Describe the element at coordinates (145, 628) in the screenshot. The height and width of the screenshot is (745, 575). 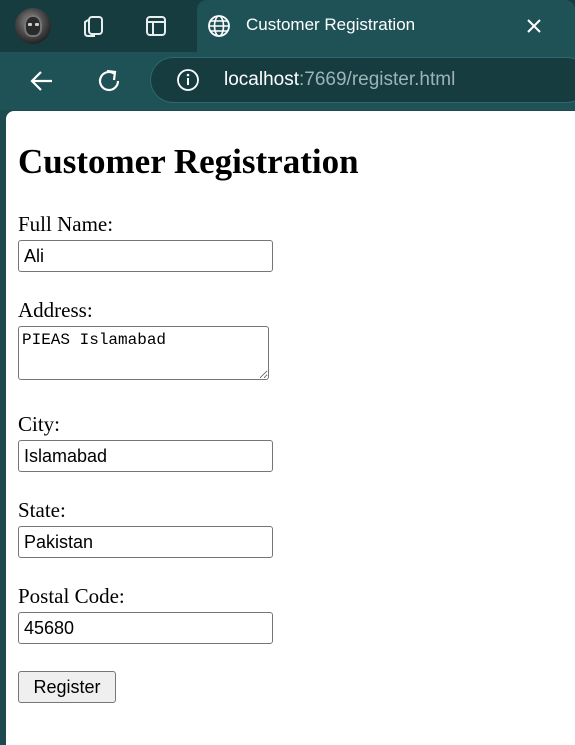
I see `postal-code-input` at that location.